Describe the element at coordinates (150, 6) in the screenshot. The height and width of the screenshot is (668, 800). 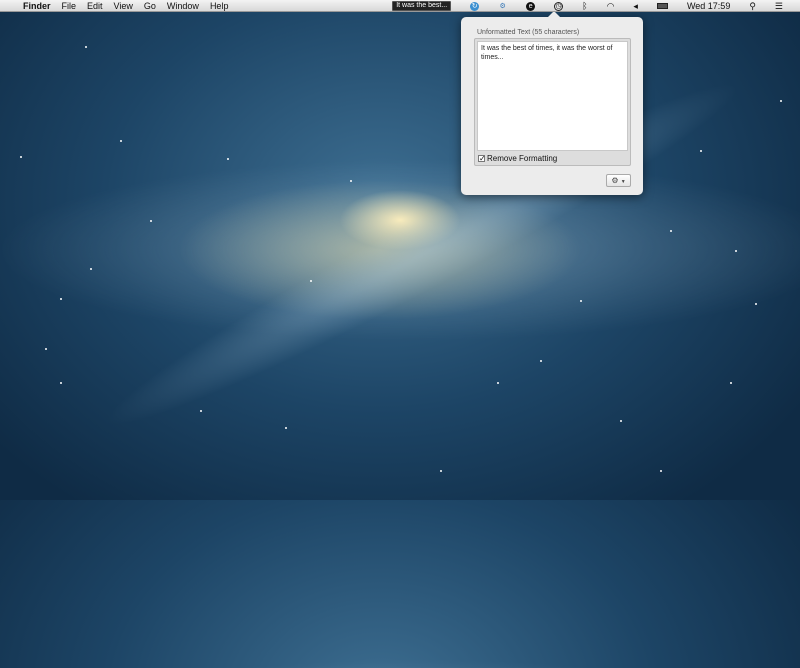
I see `menu-go: Go` at that location.